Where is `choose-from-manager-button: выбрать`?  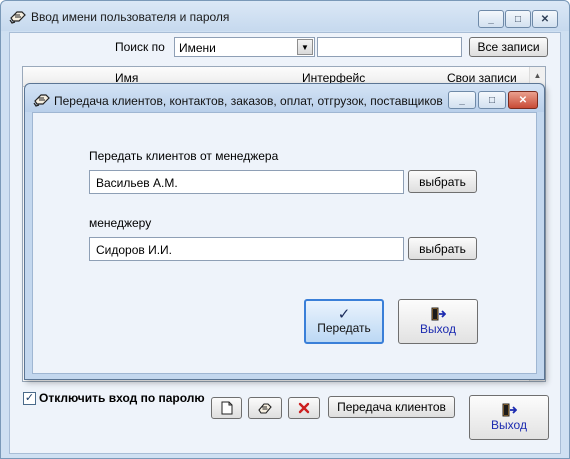 choose-from-manager-button: выбрать is located at coordinates (442, 181).